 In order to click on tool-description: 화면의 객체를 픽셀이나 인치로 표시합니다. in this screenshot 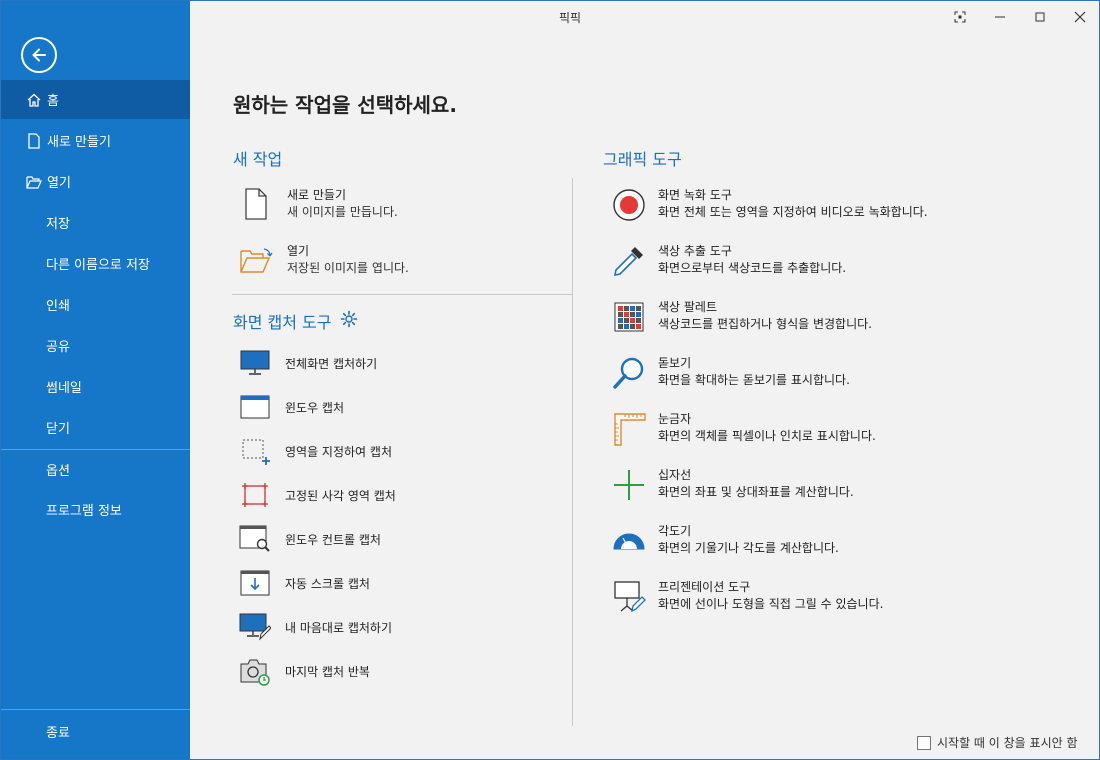, I will do `click(767, 436)`.